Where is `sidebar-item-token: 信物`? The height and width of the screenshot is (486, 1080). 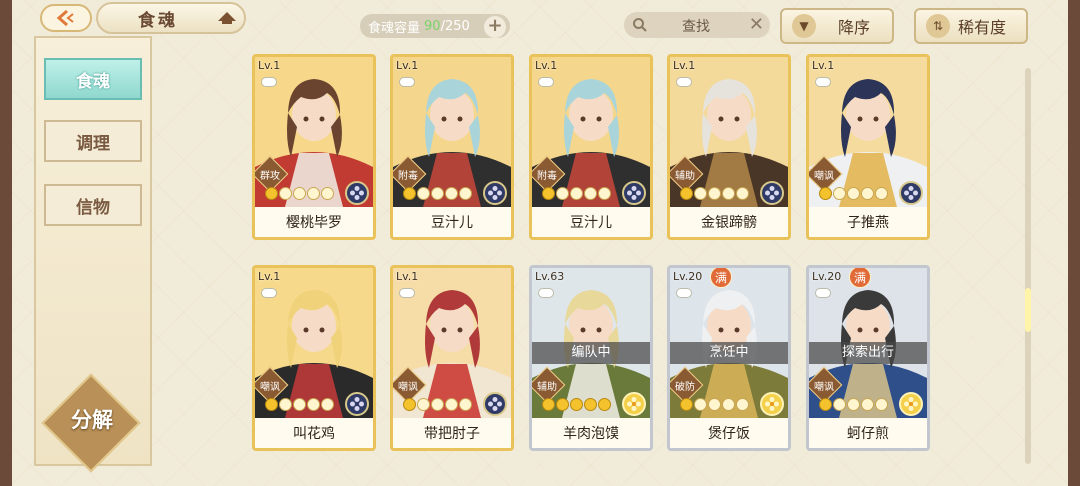
sidebar-item-token: 信物 is located at coordinates (93, 205).